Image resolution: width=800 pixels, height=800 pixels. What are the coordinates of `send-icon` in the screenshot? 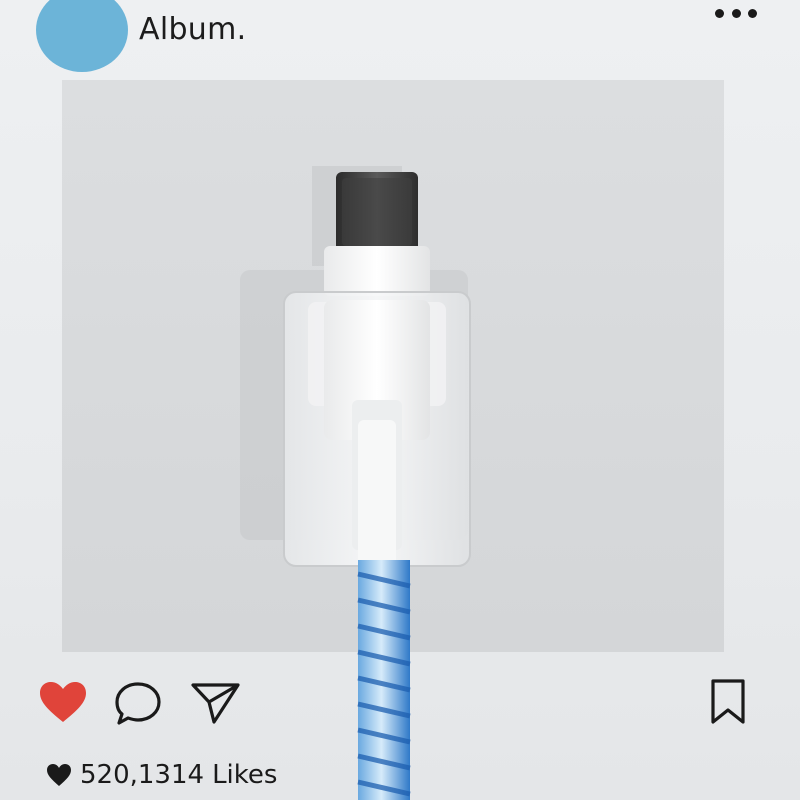 It's located at (216, 703).